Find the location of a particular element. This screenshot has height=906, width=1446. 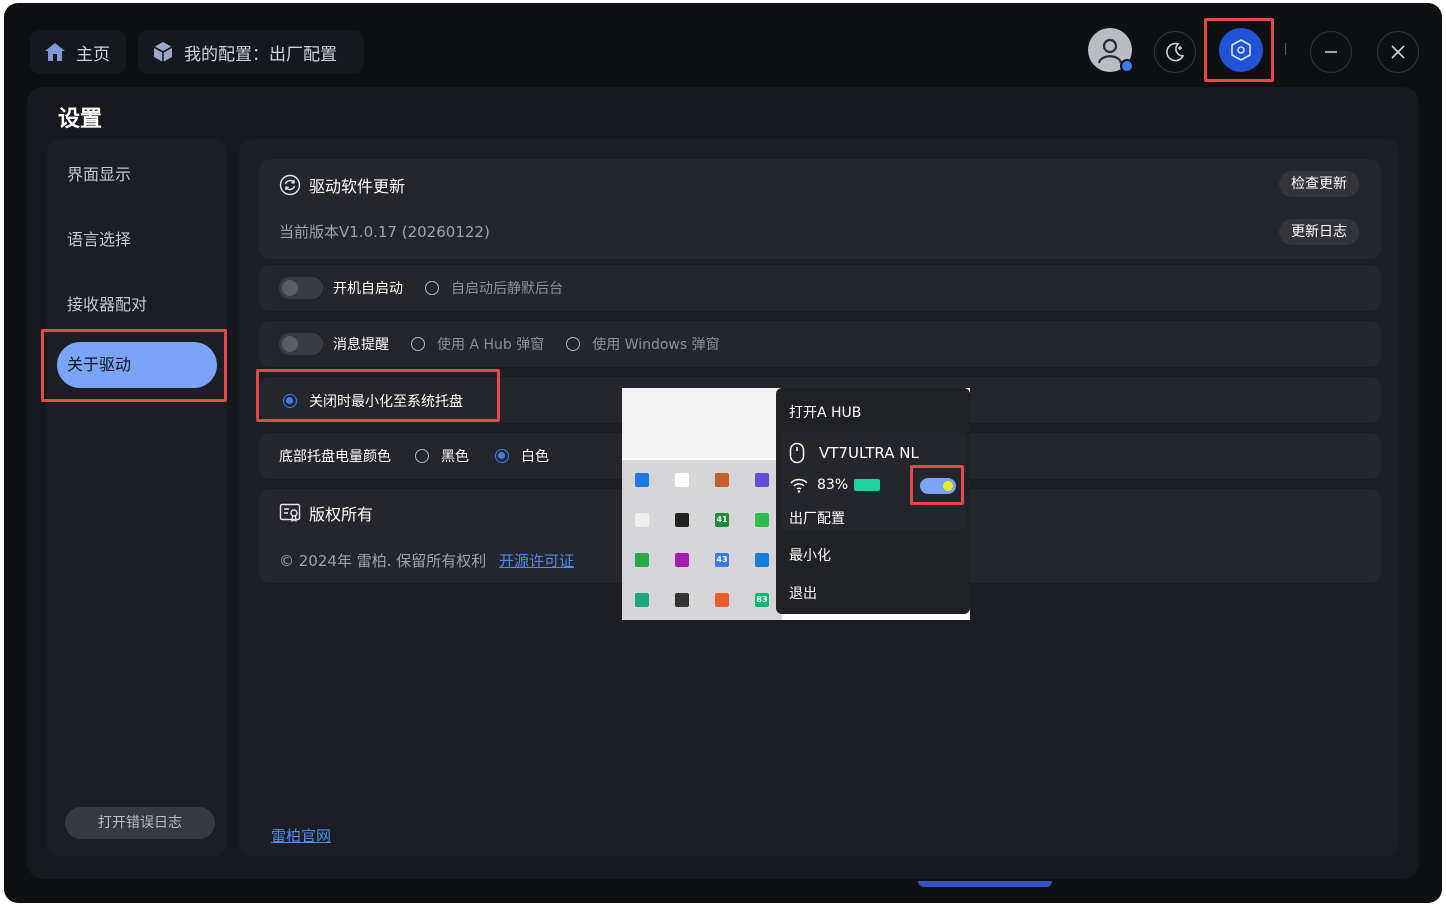

close-window-button is located at coordinates (1398, 52).